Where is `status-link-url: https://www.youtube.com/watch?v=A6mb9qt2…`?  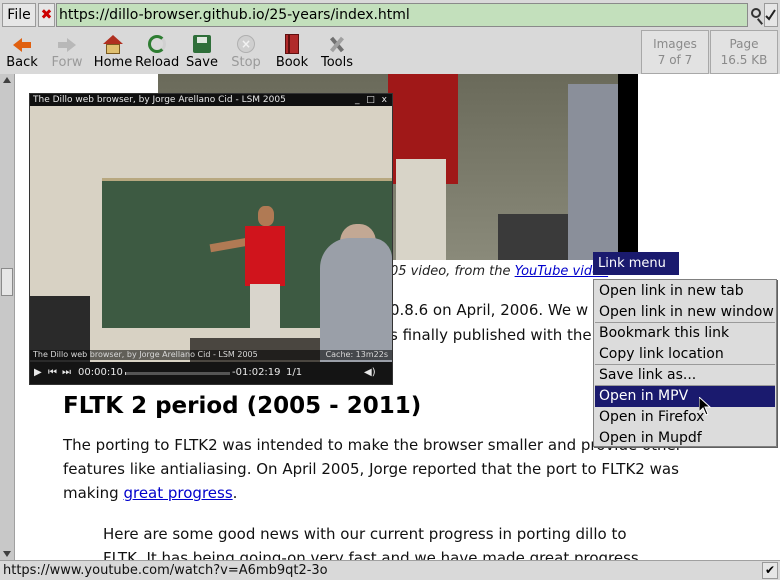
status-link-url: https://www.youtube.com/watch?v=A6mb9qt2… is located at coordinates (165, 570).